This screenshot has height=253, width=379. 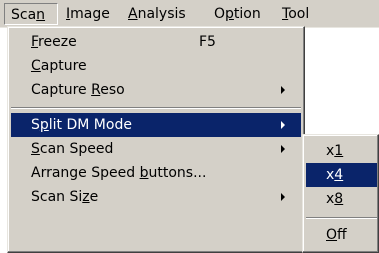 What do you see at coordinates (90, 125) in the screenshot?
I see `item-text: lit DM Mode` at bounding box center [90, 125].